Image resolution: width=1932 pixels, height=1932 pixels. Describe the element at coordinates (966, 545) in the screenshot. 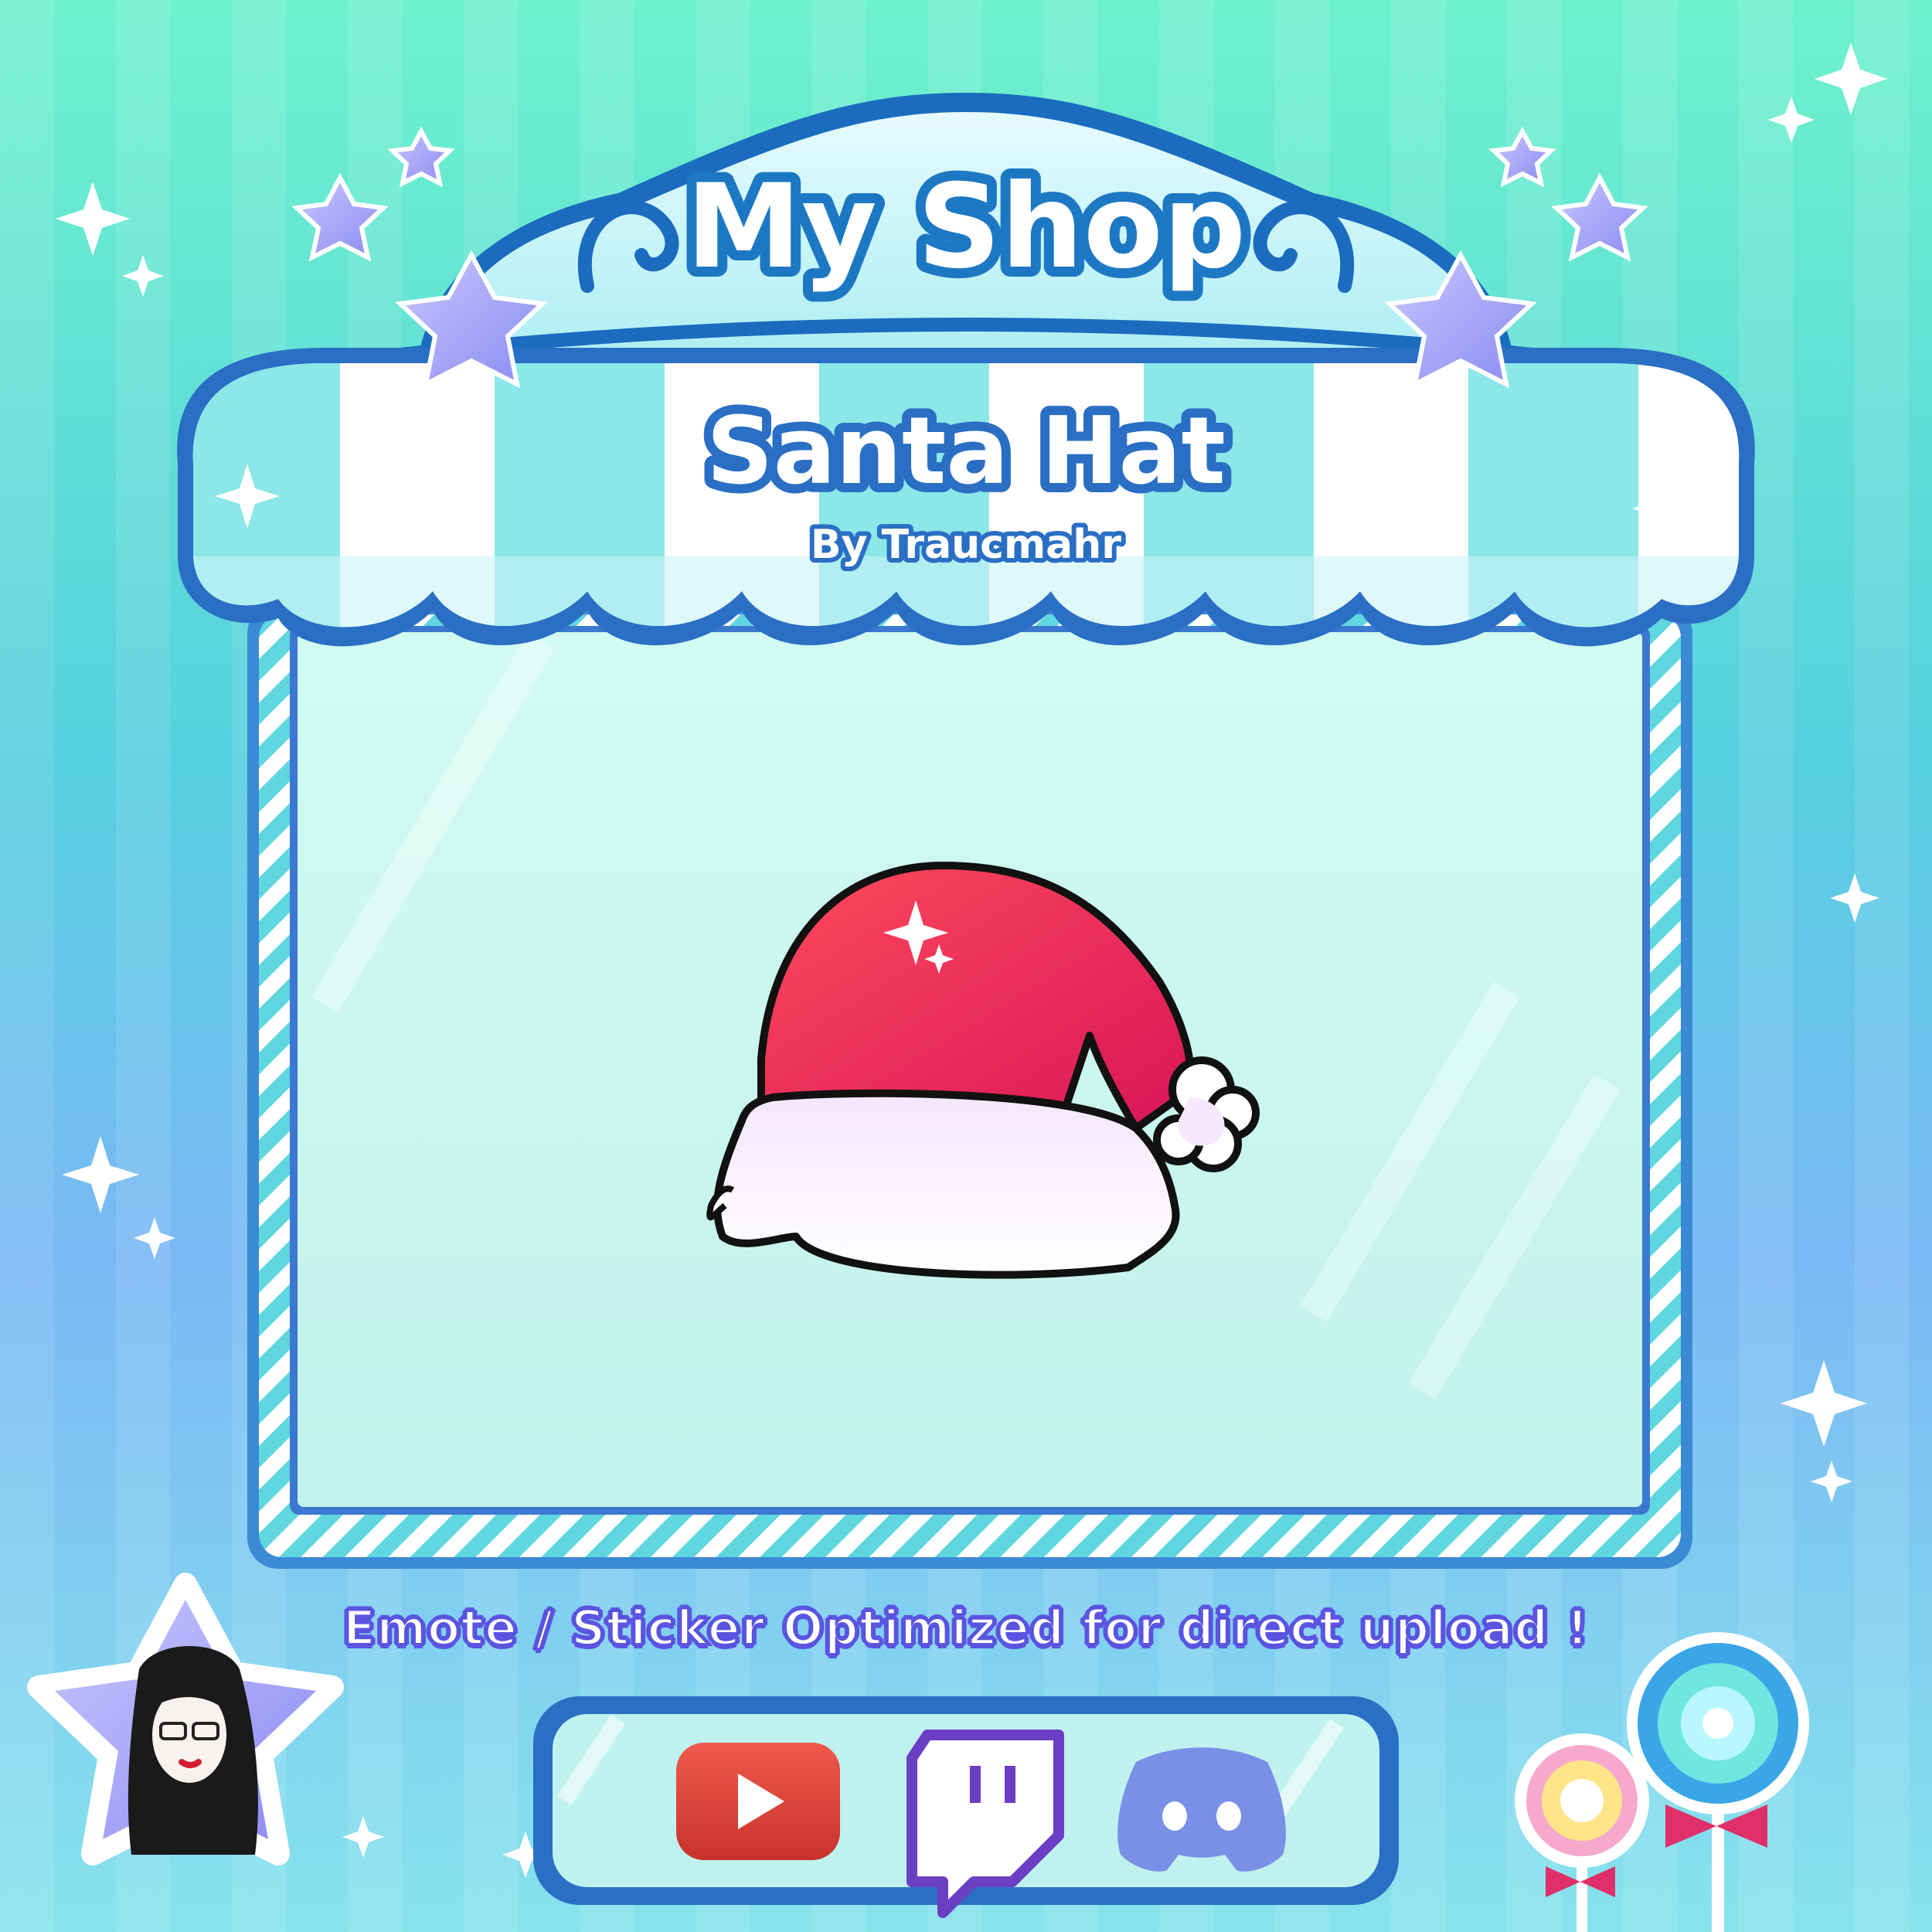

I see `author-credit: By Traucmahr` at that location.